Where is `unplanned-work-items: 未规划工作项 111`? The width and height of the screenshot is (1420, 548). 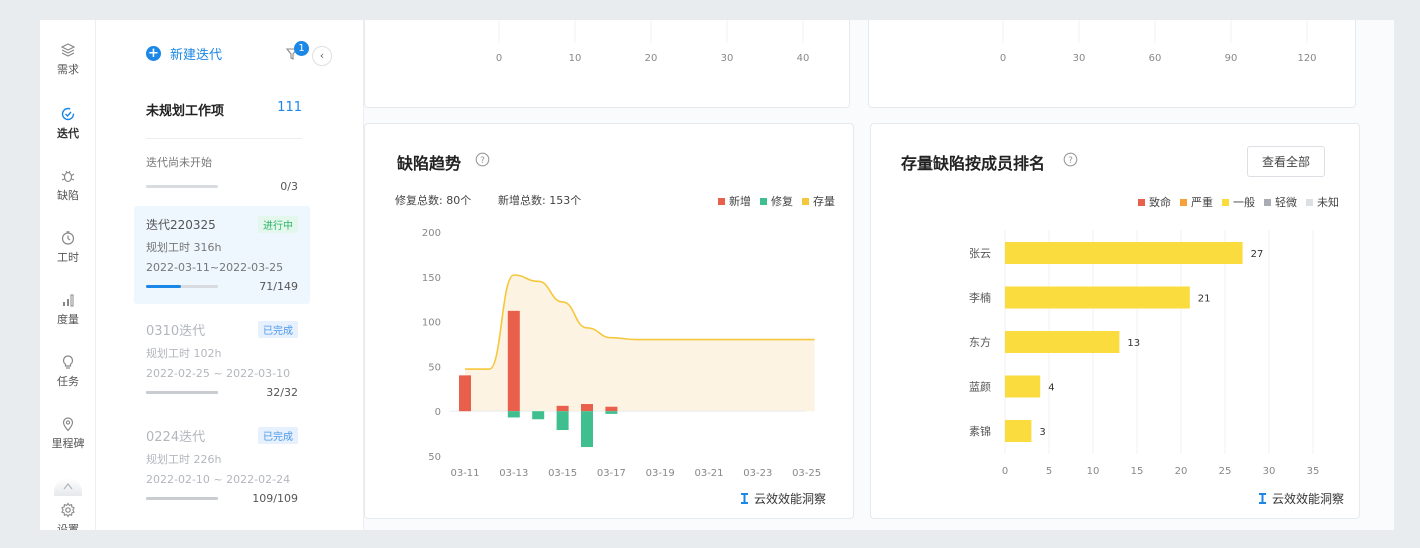 unplanned-work-items: 未规划工作项 111 is located at coordinates (224, 109).